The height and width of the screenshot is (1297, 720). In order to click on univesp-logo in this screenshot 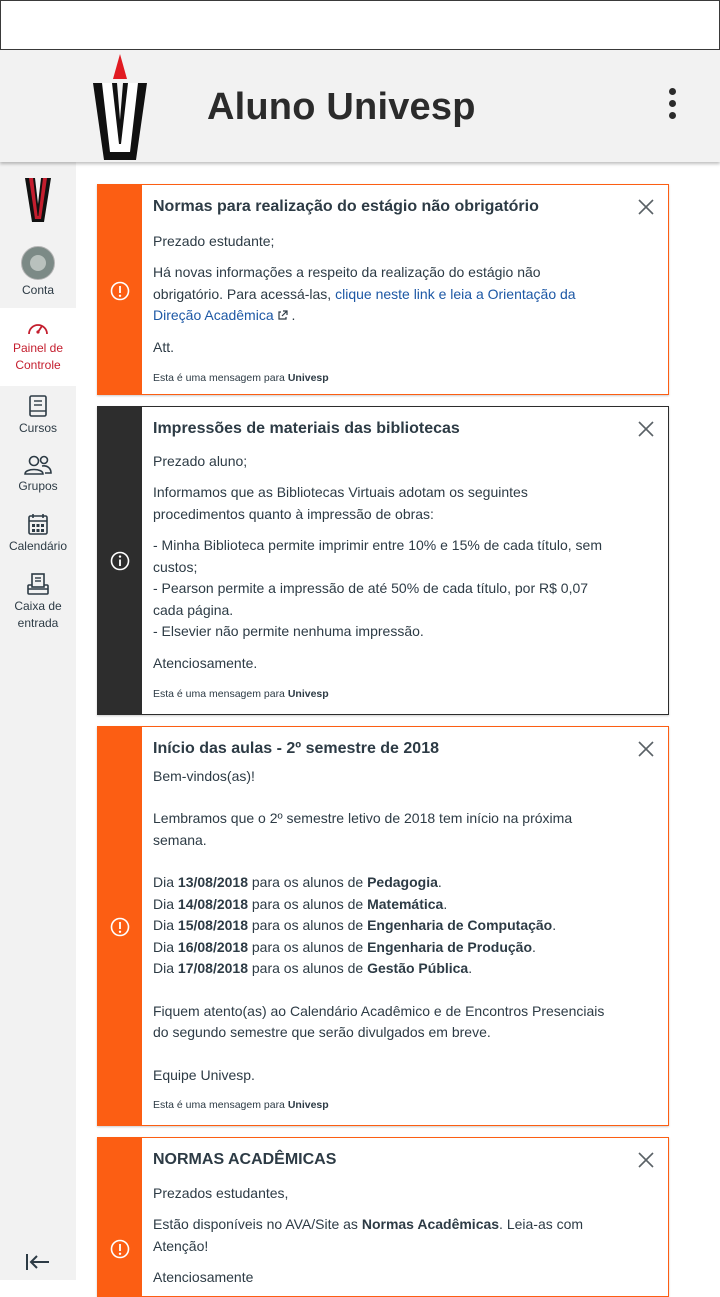, I will do `click(120, 107)`.